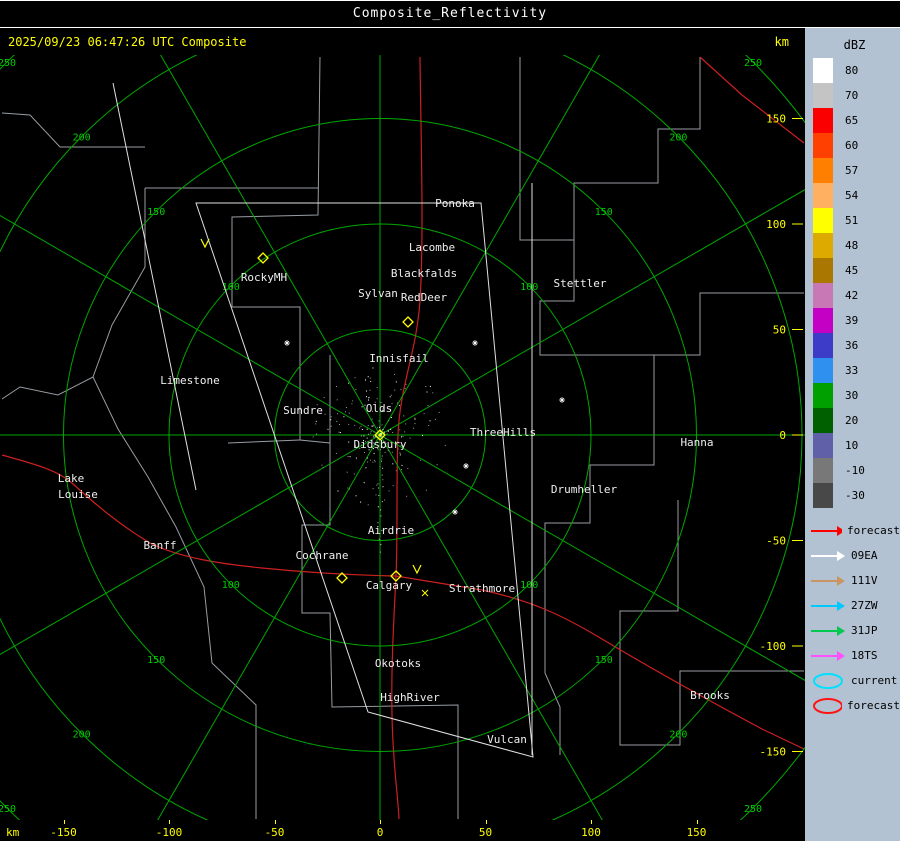 The height and width of the screenshot is (841, 900). I want to click on city-label: Ponoka, so click(455, 203).